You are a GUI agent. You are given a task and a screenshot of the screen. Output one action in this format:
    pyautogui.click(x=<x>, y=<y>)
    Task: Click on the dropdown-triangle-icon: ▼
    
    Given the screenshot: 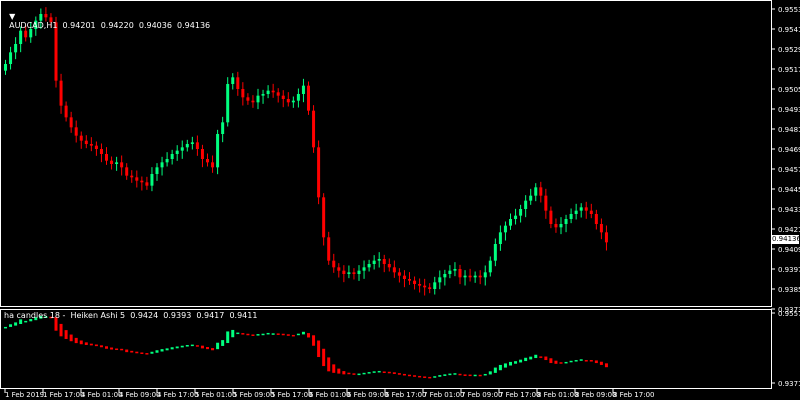 What is the action you would take?
    pyautogui.click(x=12, y=16)
    